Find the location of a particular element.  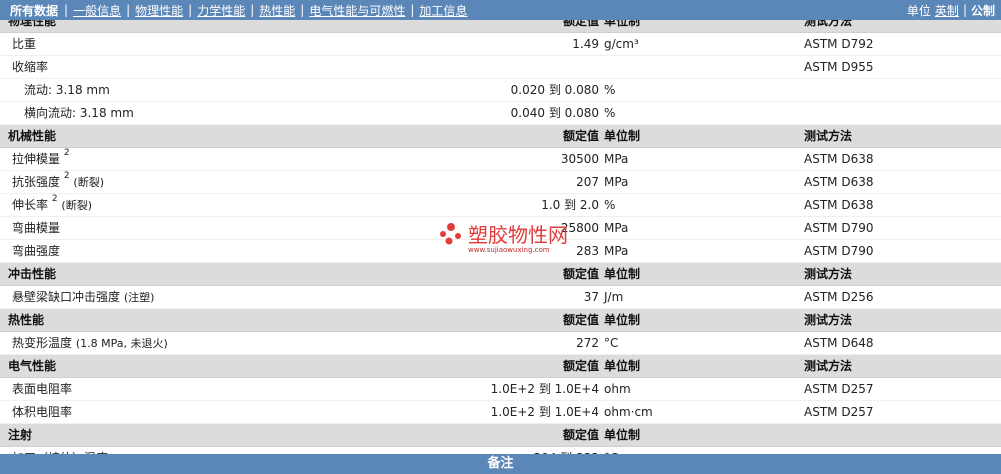

table-row: 收缩率 ASTM D955 is located at coordinates (500, 67).